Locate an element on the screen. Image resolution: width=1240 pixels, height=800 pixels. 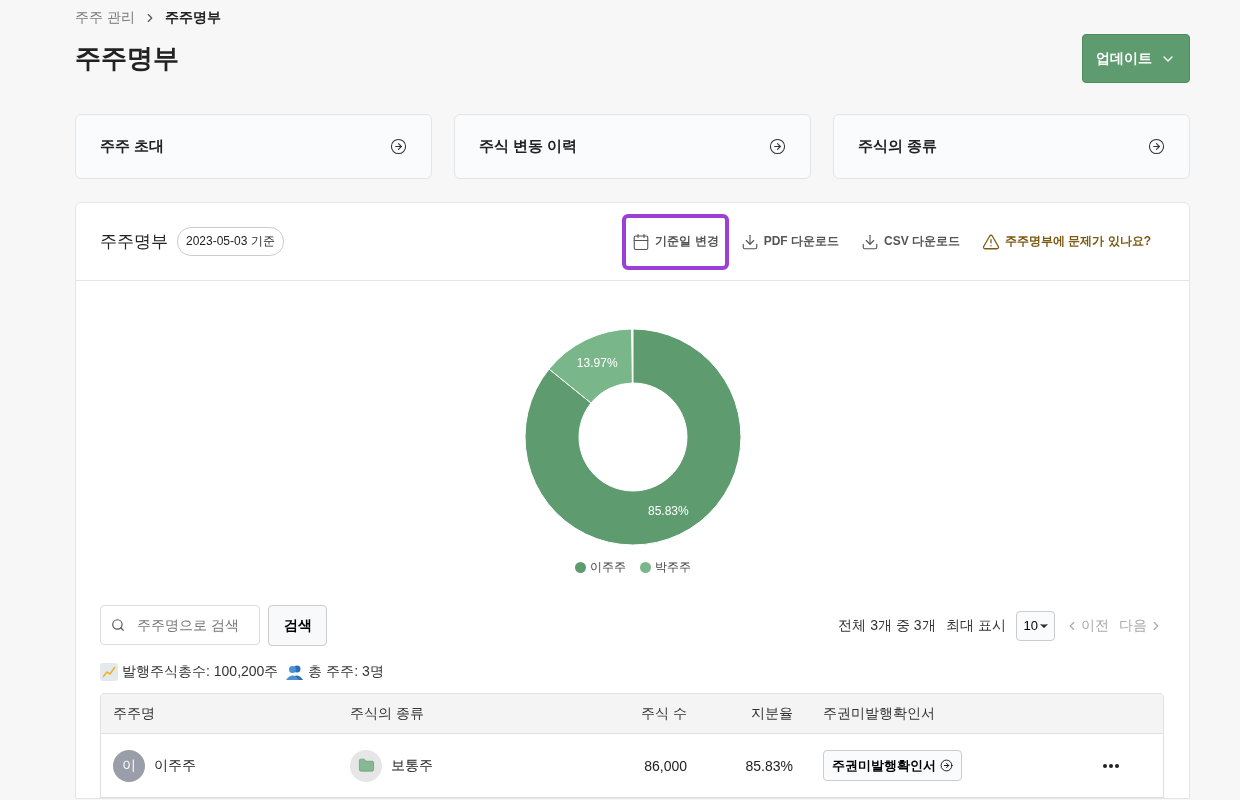
avatar: 이 is located at coordinates (129, 765).